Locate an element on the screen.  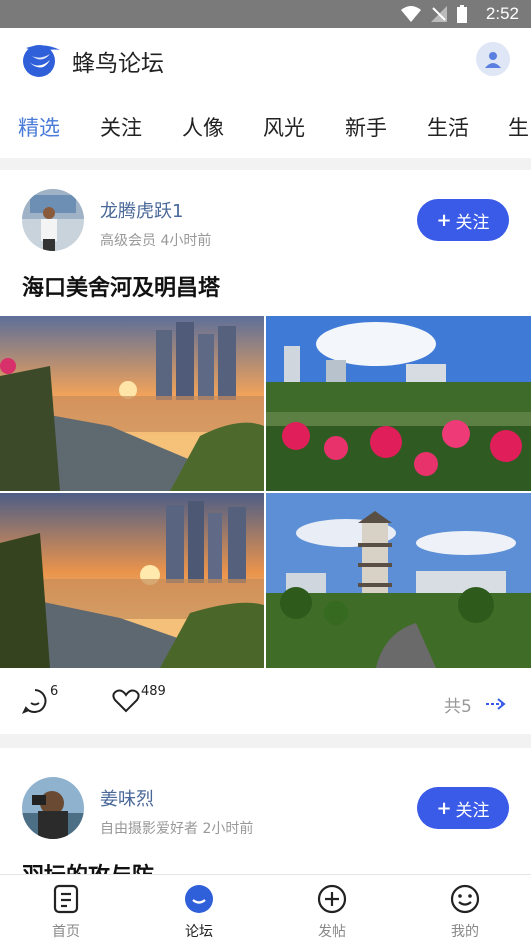
post-separator is located at coordinates (265, 741).